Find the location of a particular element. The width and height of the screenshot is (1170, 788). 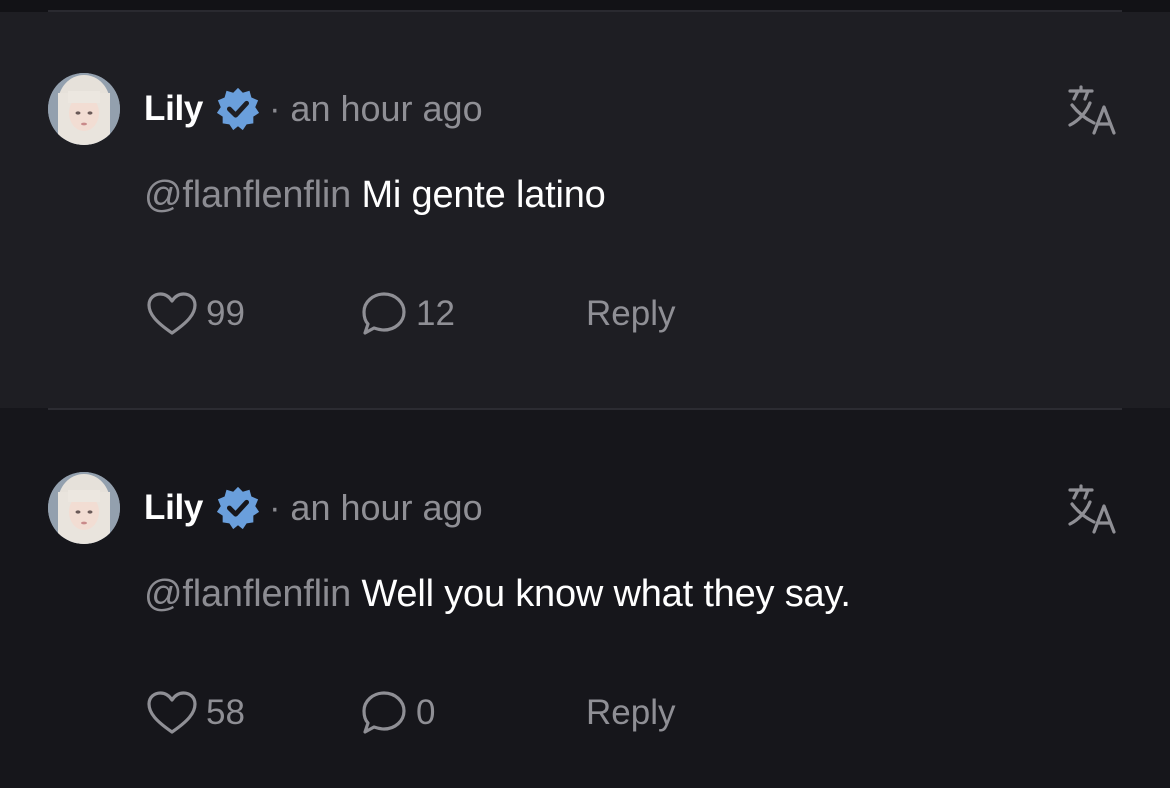

like-count: 99 is located at coordinates (225, 313).